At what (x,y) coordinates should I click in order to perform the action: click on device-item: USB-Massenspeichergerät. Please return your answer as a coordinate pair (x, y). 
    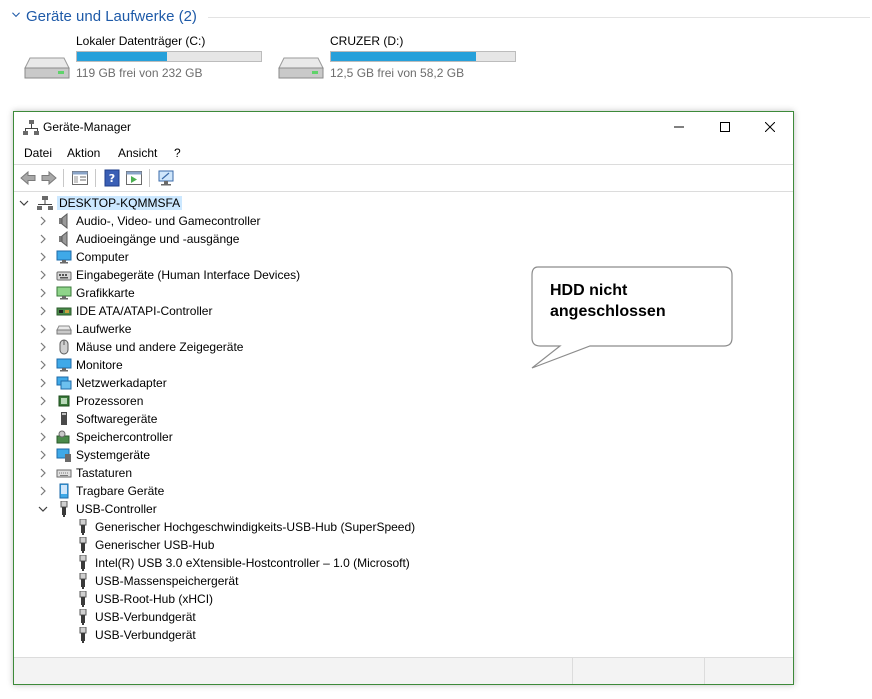
    Looking at the image, I should click on (399, 581).